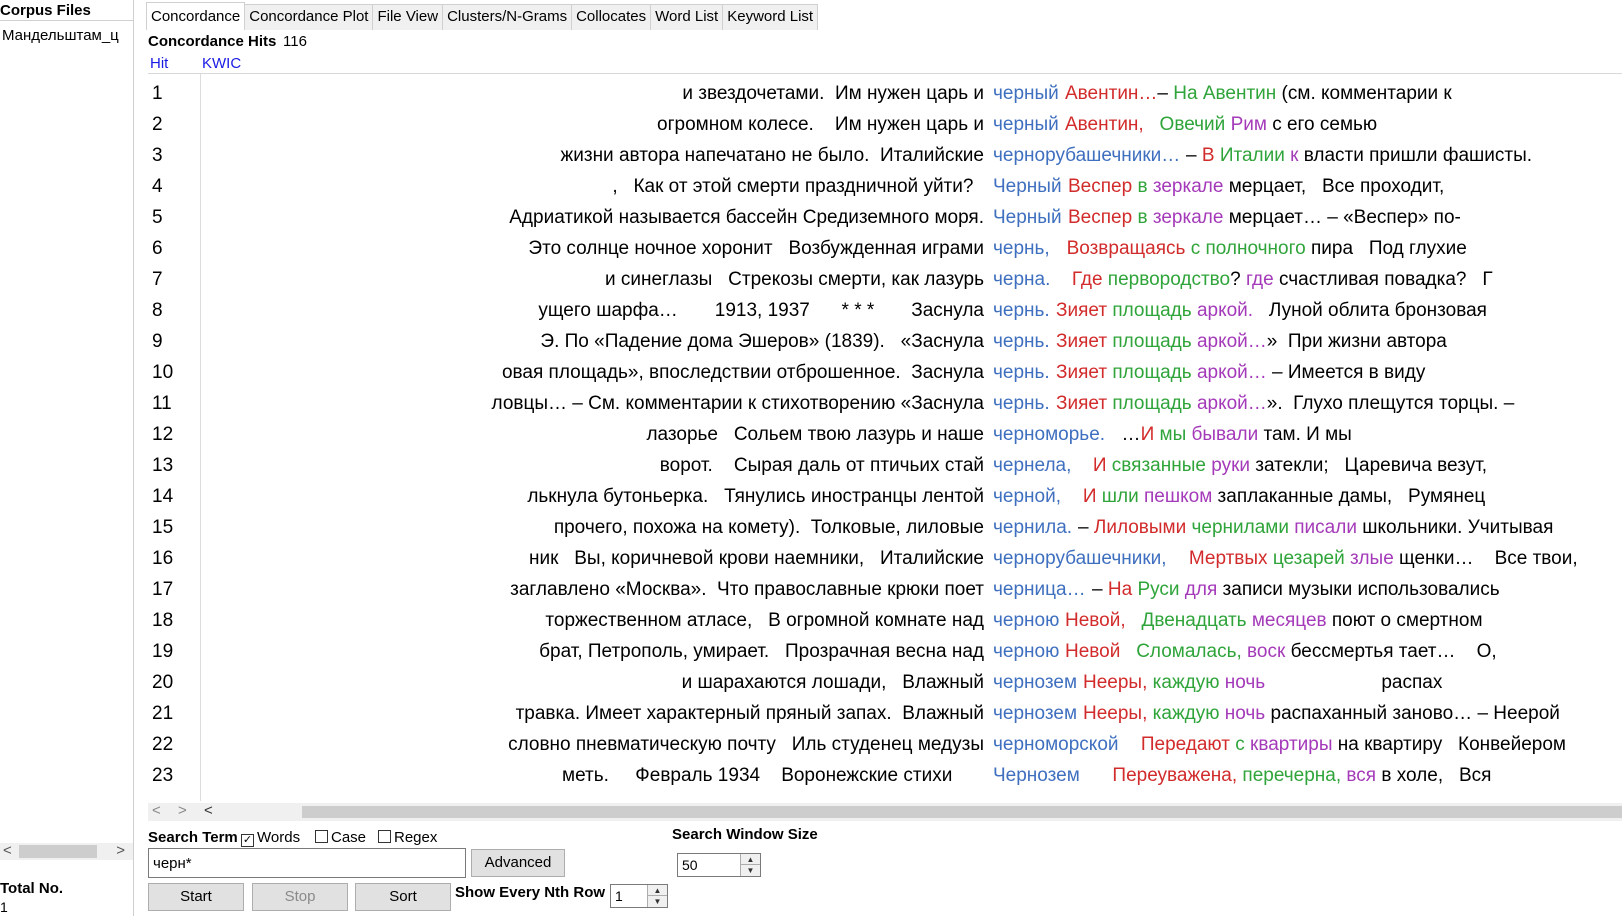  Describe the element at coordinates (639, 896) in the screenshot. I see `nth-row-spinner: 1 ▲ ▼` at that location.